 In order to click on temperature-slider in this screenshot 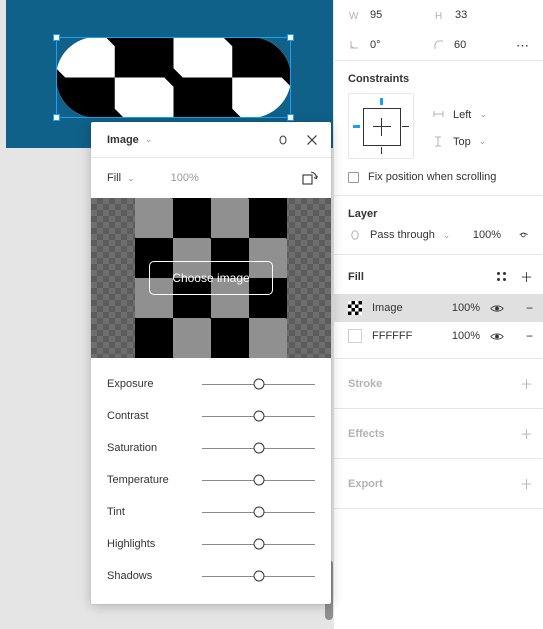, I will do `click(258, 480)`.